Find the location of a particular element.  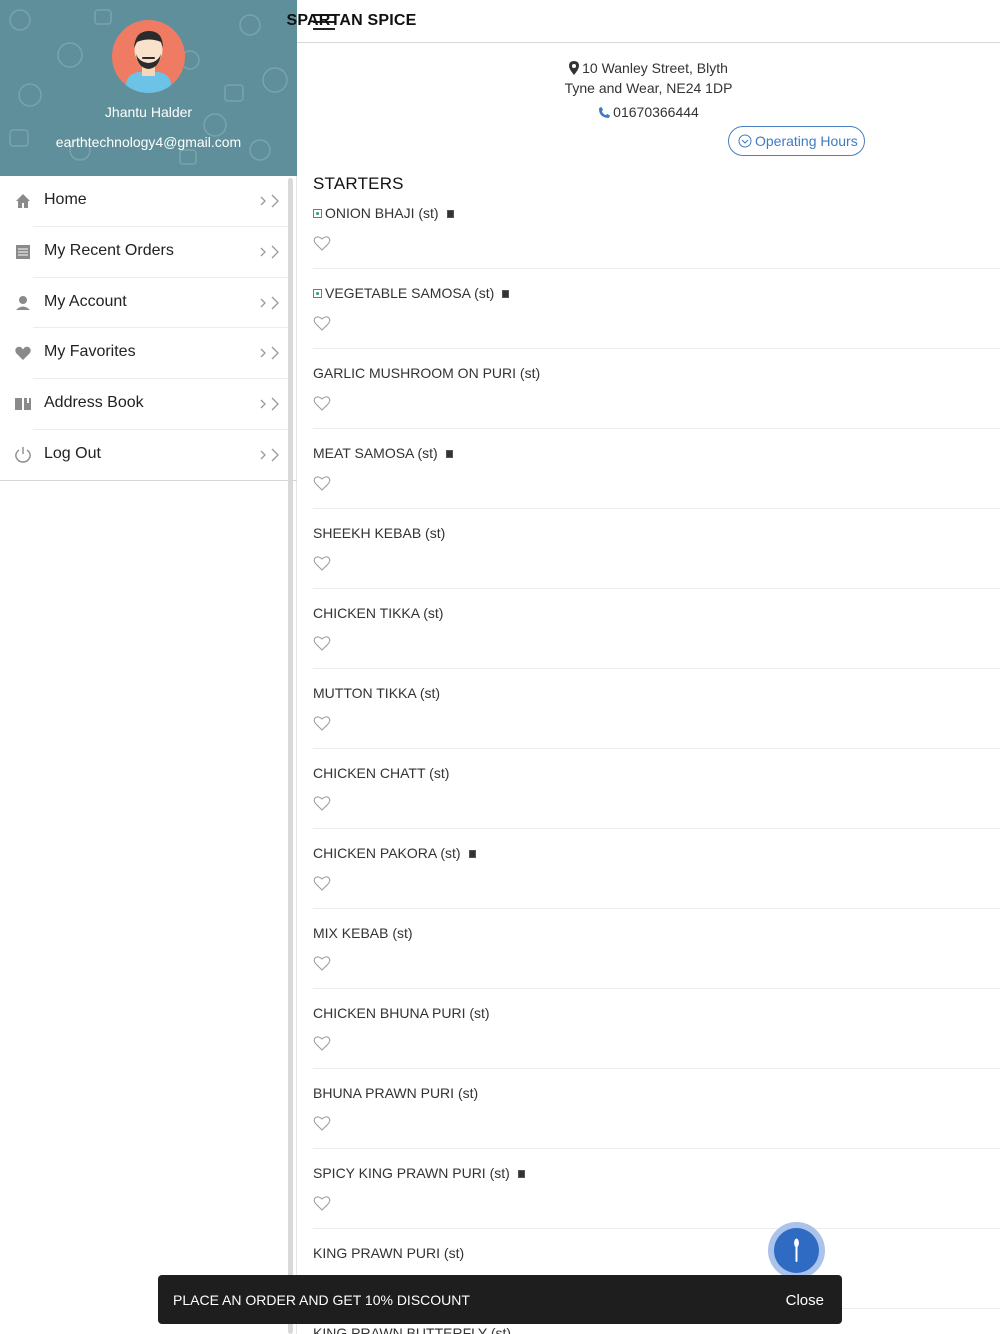

dish-row: SPICY KING PRAWN PURI (st) is located at coordinates (648, 1189).